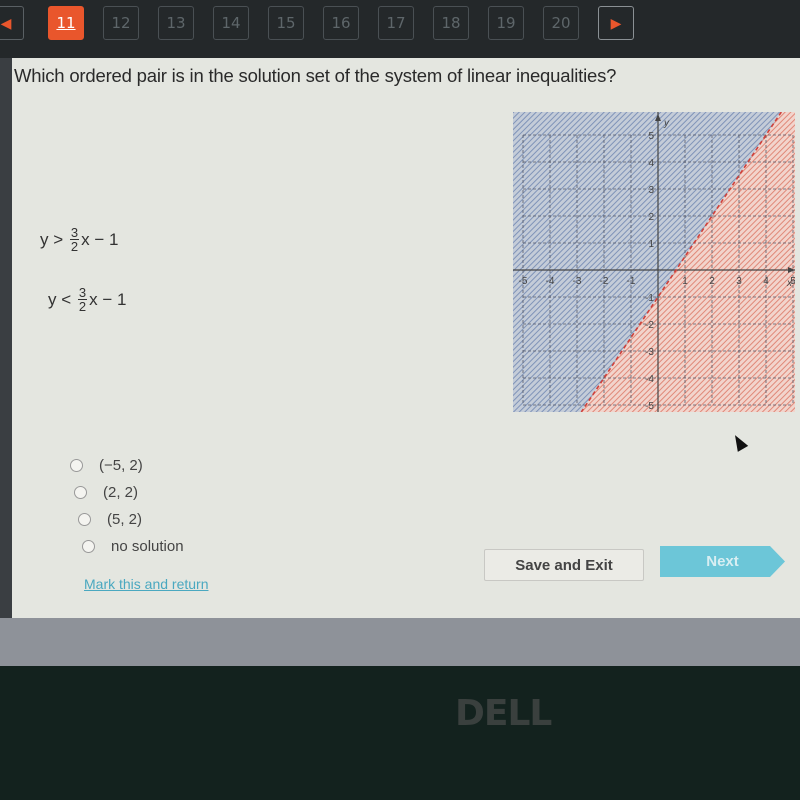 This screenshot has height=800, width=800. Describe the element at coordinates (651, 244) in the screenshot. I see `y-tick-label: 1` at that location.